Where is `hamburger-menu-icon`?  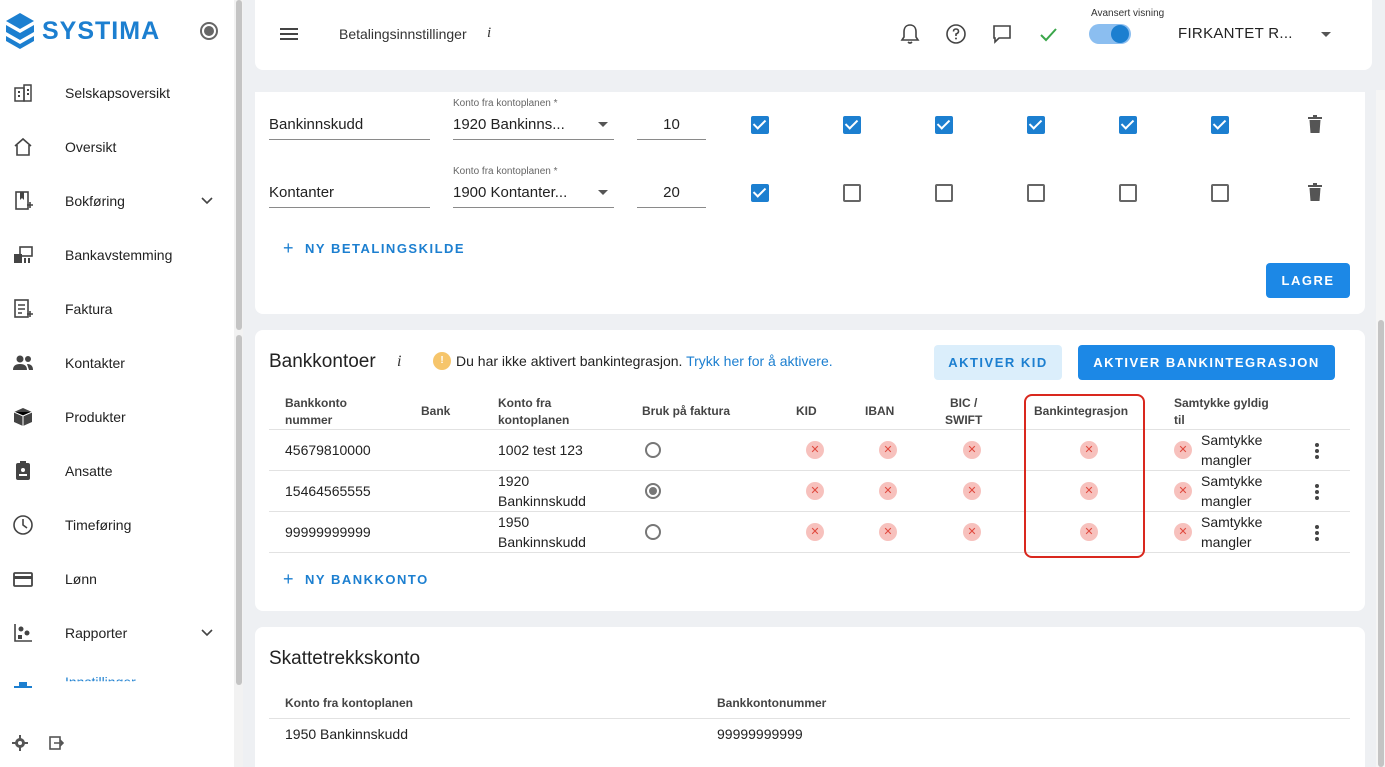 hamburger-menu-icon is located at coordinates (289, 34).